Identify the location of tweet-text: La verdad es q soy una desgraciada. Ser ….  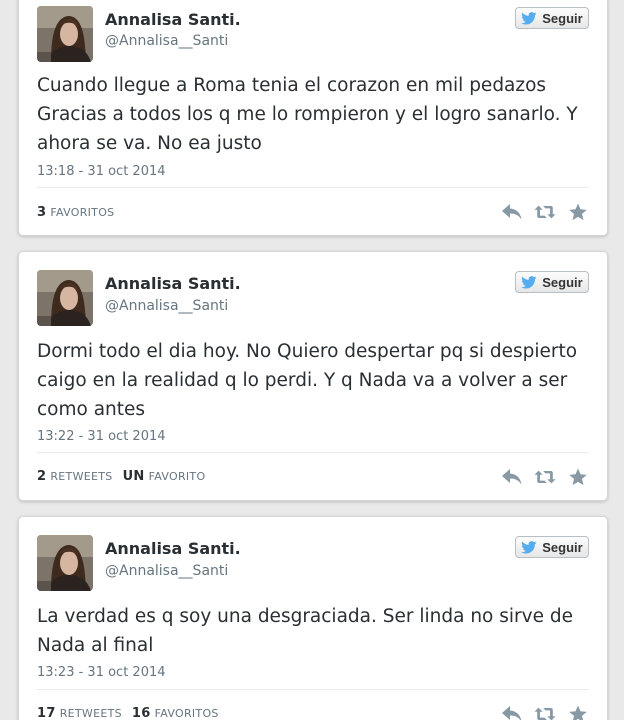
(305, 631).